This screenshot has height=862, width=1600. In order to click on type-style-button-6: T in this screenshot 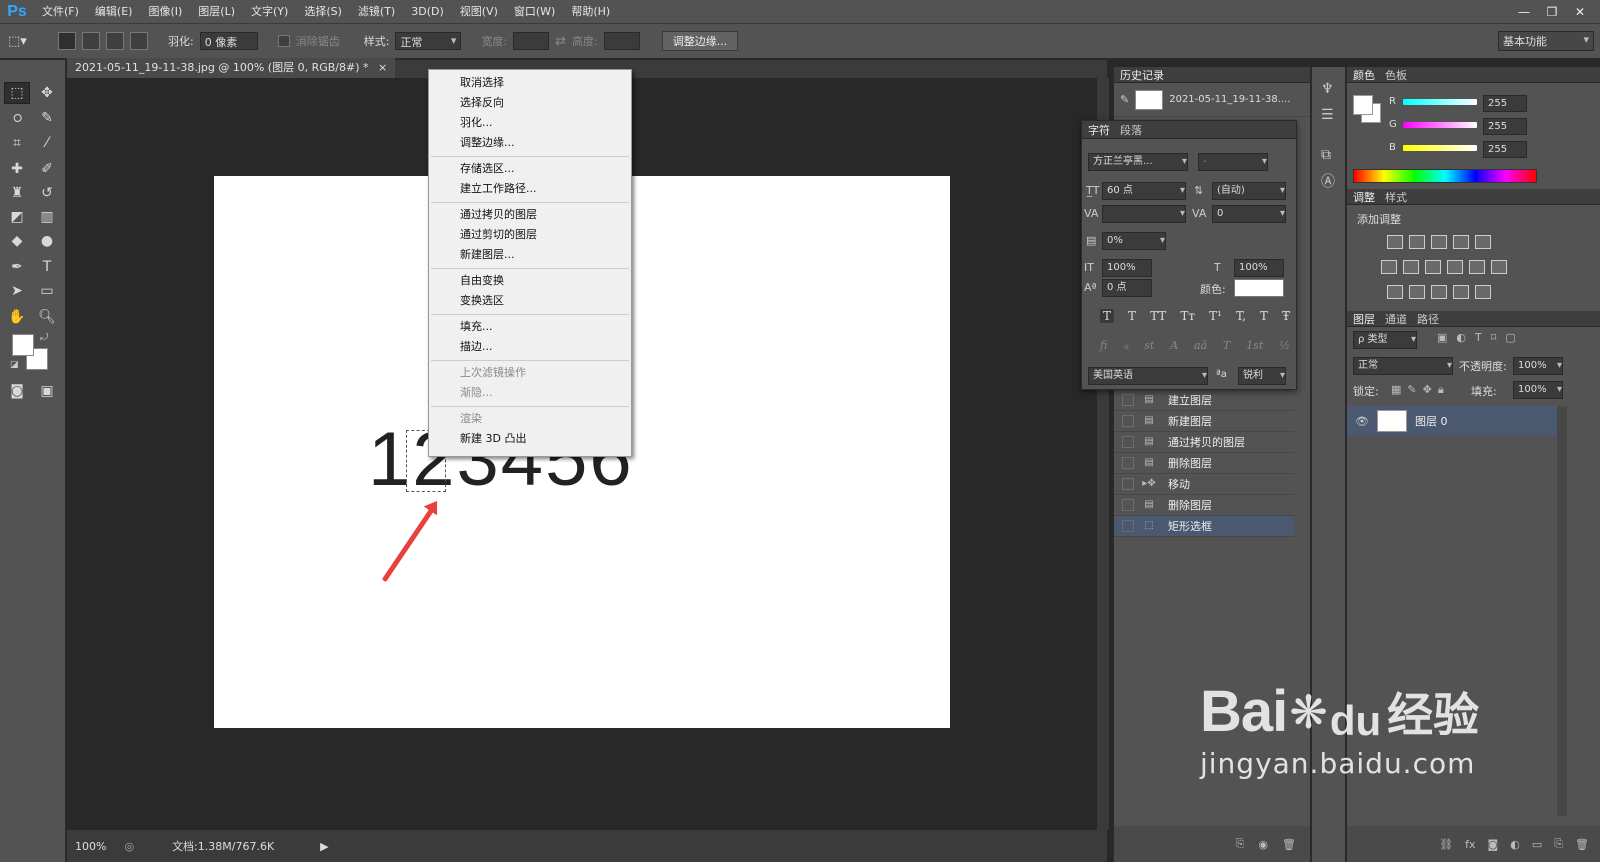, I will do `click(1264, 316)`.